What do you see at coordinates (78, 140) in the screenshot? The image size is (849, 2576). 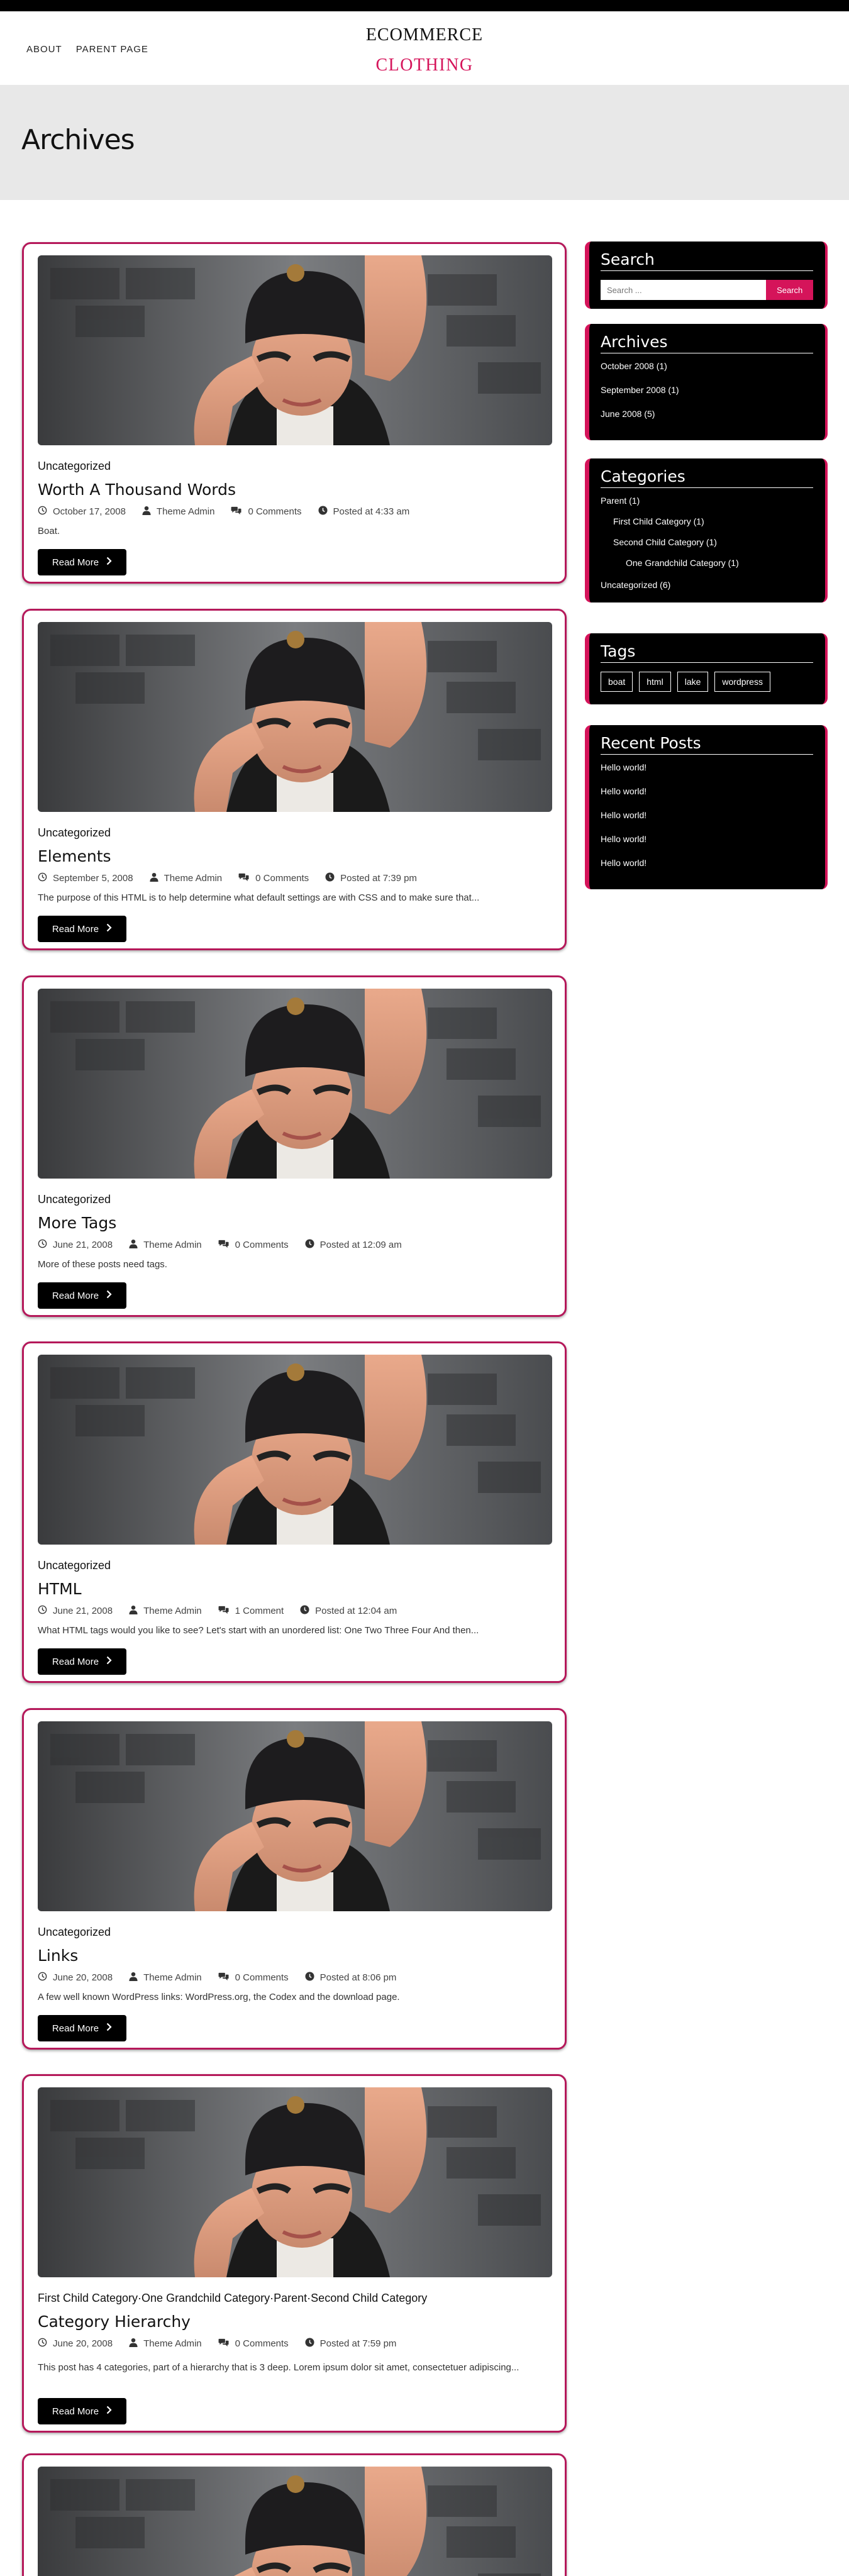 I see `page-title: Archives` at bounding box center [78, 140].